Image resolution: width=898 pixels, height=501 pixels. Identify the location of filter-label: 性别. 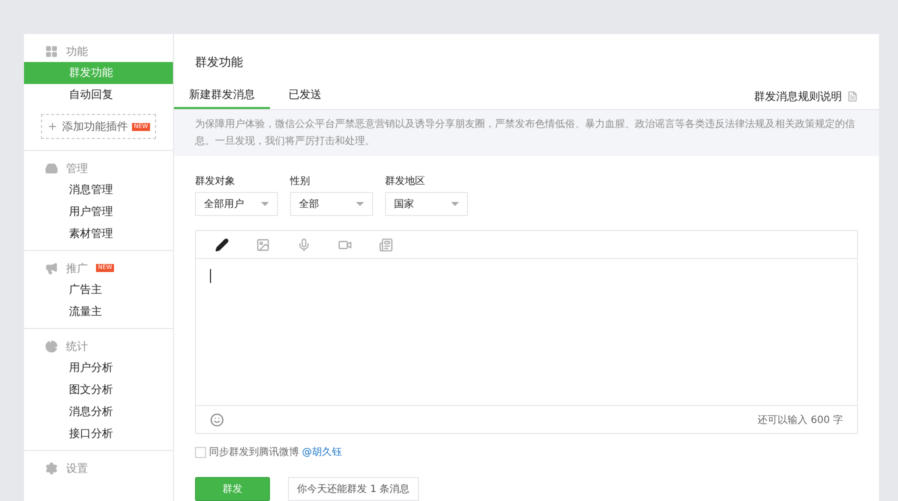
(300, 181).